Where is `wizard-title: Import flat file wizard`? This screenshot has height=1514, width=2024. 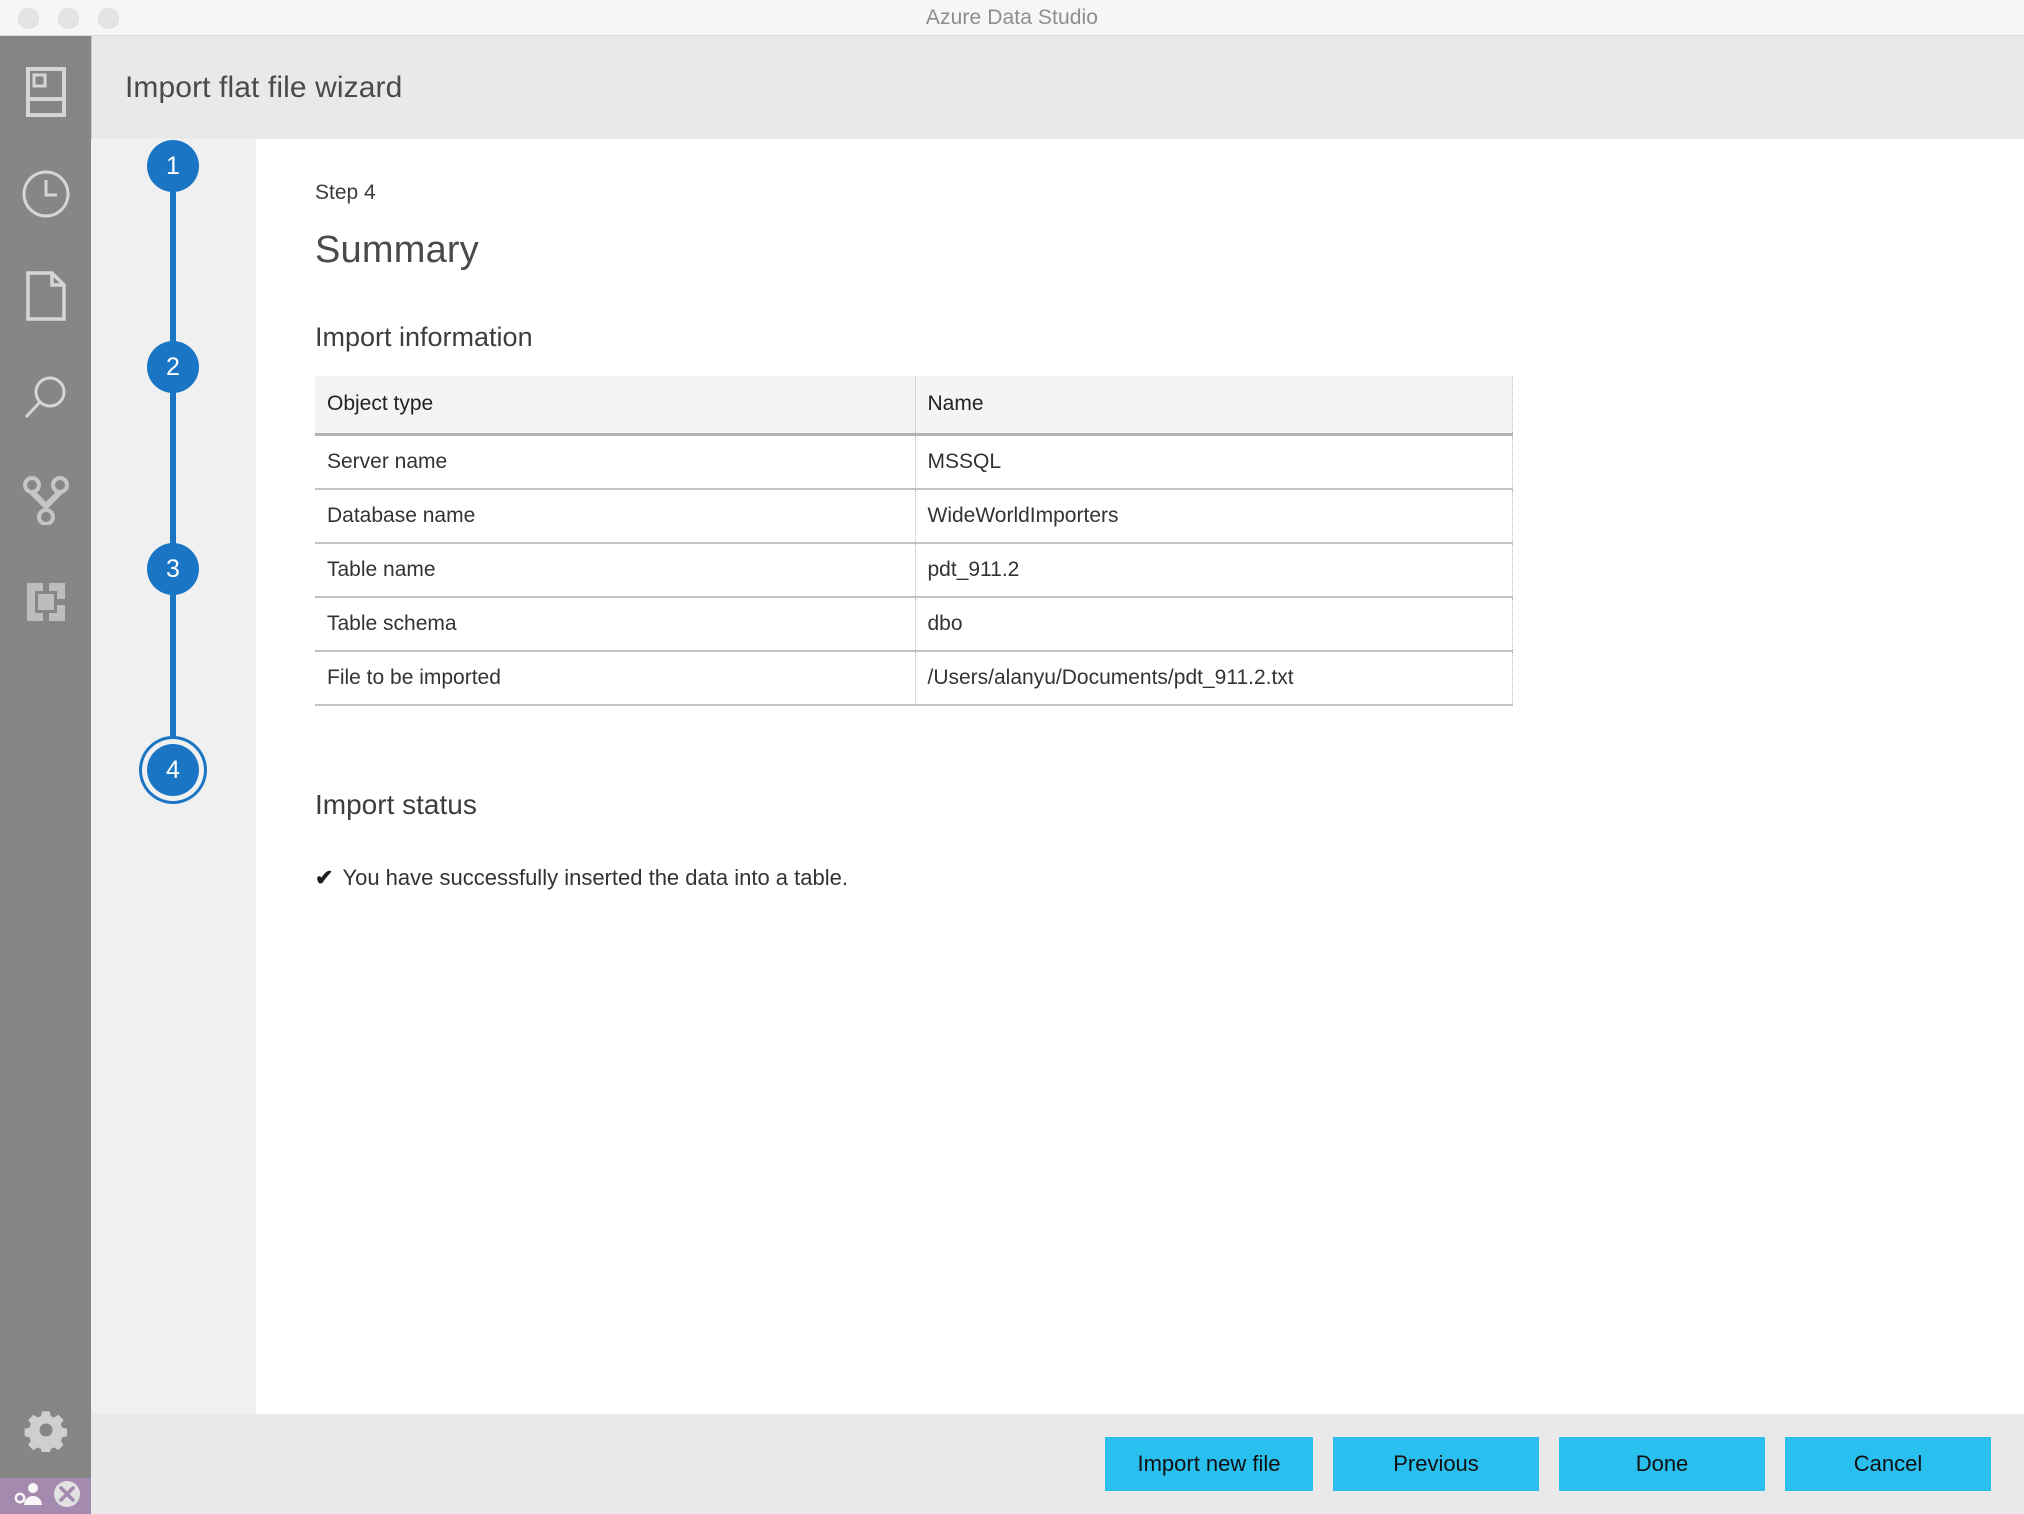
wizard-title: Import flat file wizard is located at coordinates (264, 87).